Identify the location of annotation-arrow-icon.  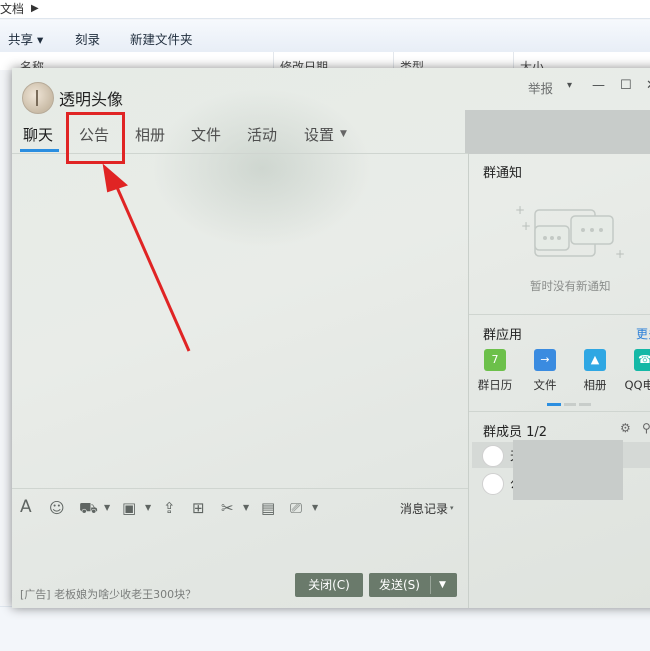
(146, 257).